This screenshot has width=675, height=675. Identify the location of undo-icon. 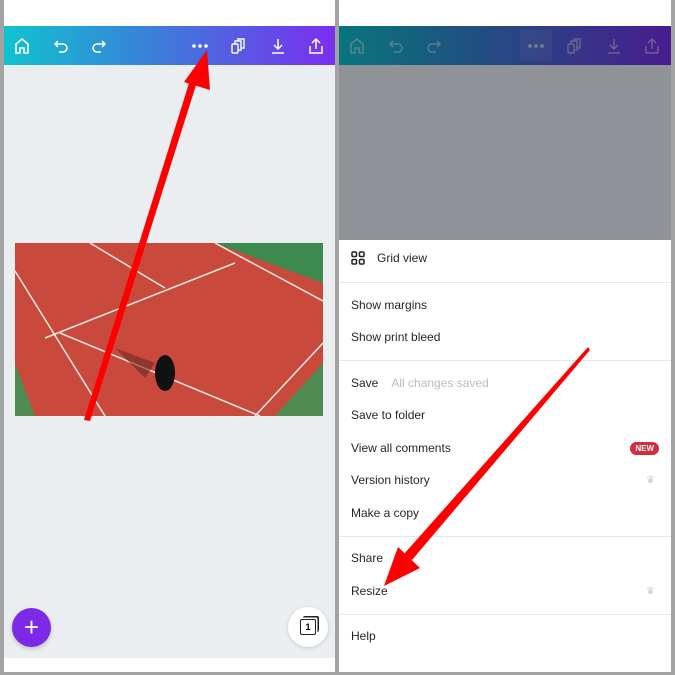
(61, 45).